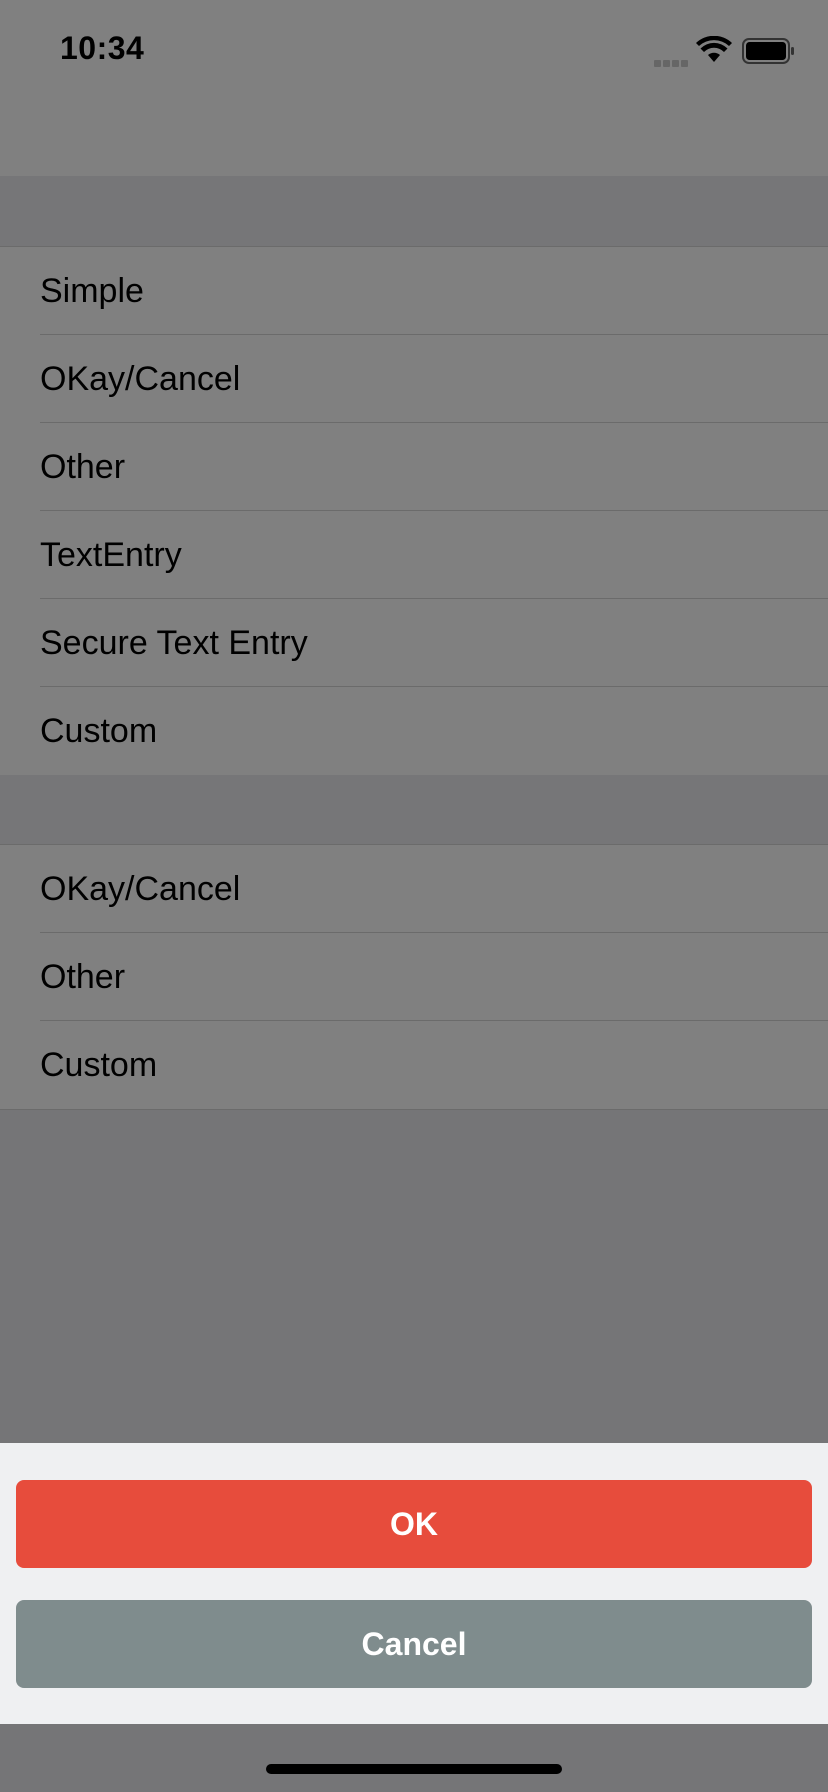 The height and width of the screenshot is (1792, 828). I want to click on alert-list-group-2: OKay/Cancel Other Custom, so click(414, 977).